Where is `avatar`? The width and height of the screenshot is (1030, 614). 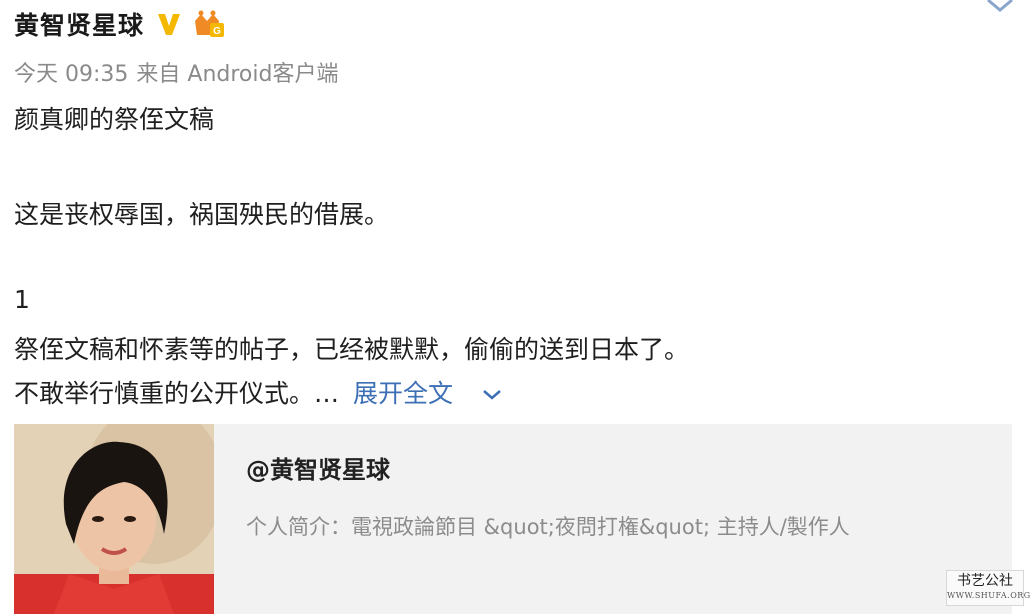 avatar is located at coordinates (114, 519).